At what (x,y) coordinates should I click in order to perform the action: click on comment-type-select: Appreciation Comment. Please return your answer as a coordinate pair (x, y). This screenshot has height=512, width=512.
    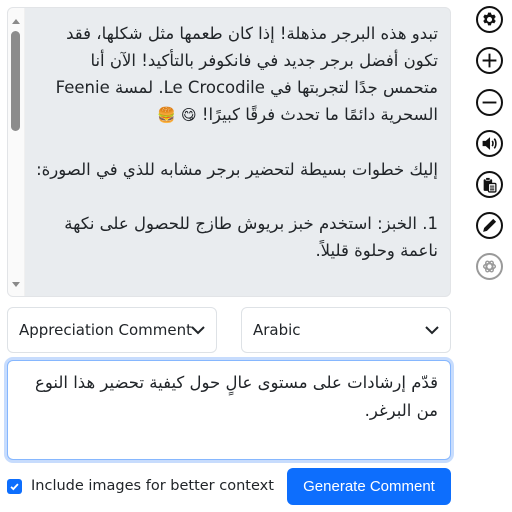
    Looking at the image, I should click on (112, 330).